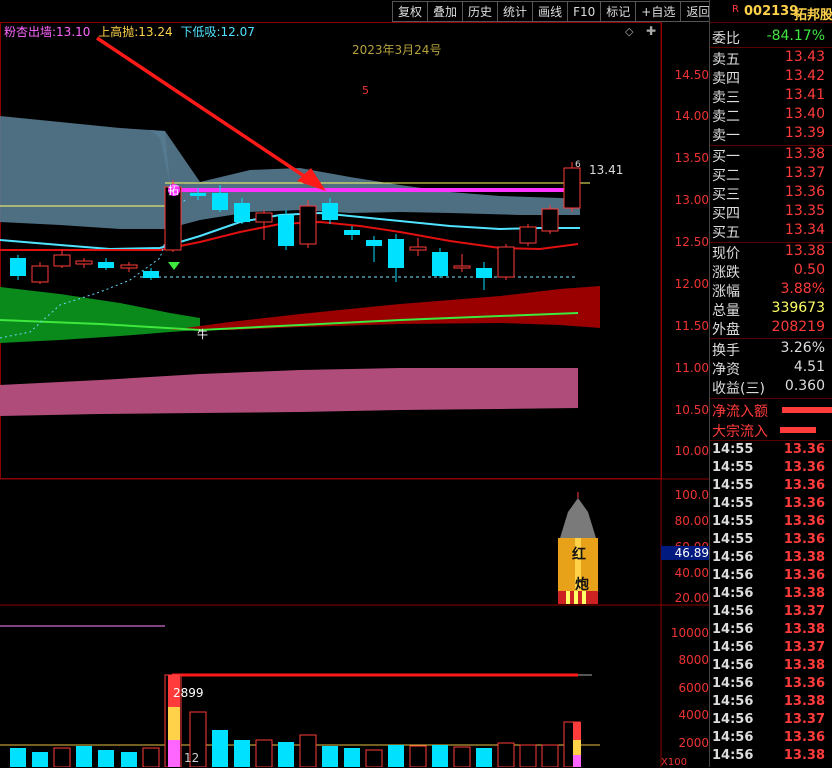 The height and width of the screenshot is (768, 832). I want to click on toolbar-button-0: 复权, so click(410, 11).